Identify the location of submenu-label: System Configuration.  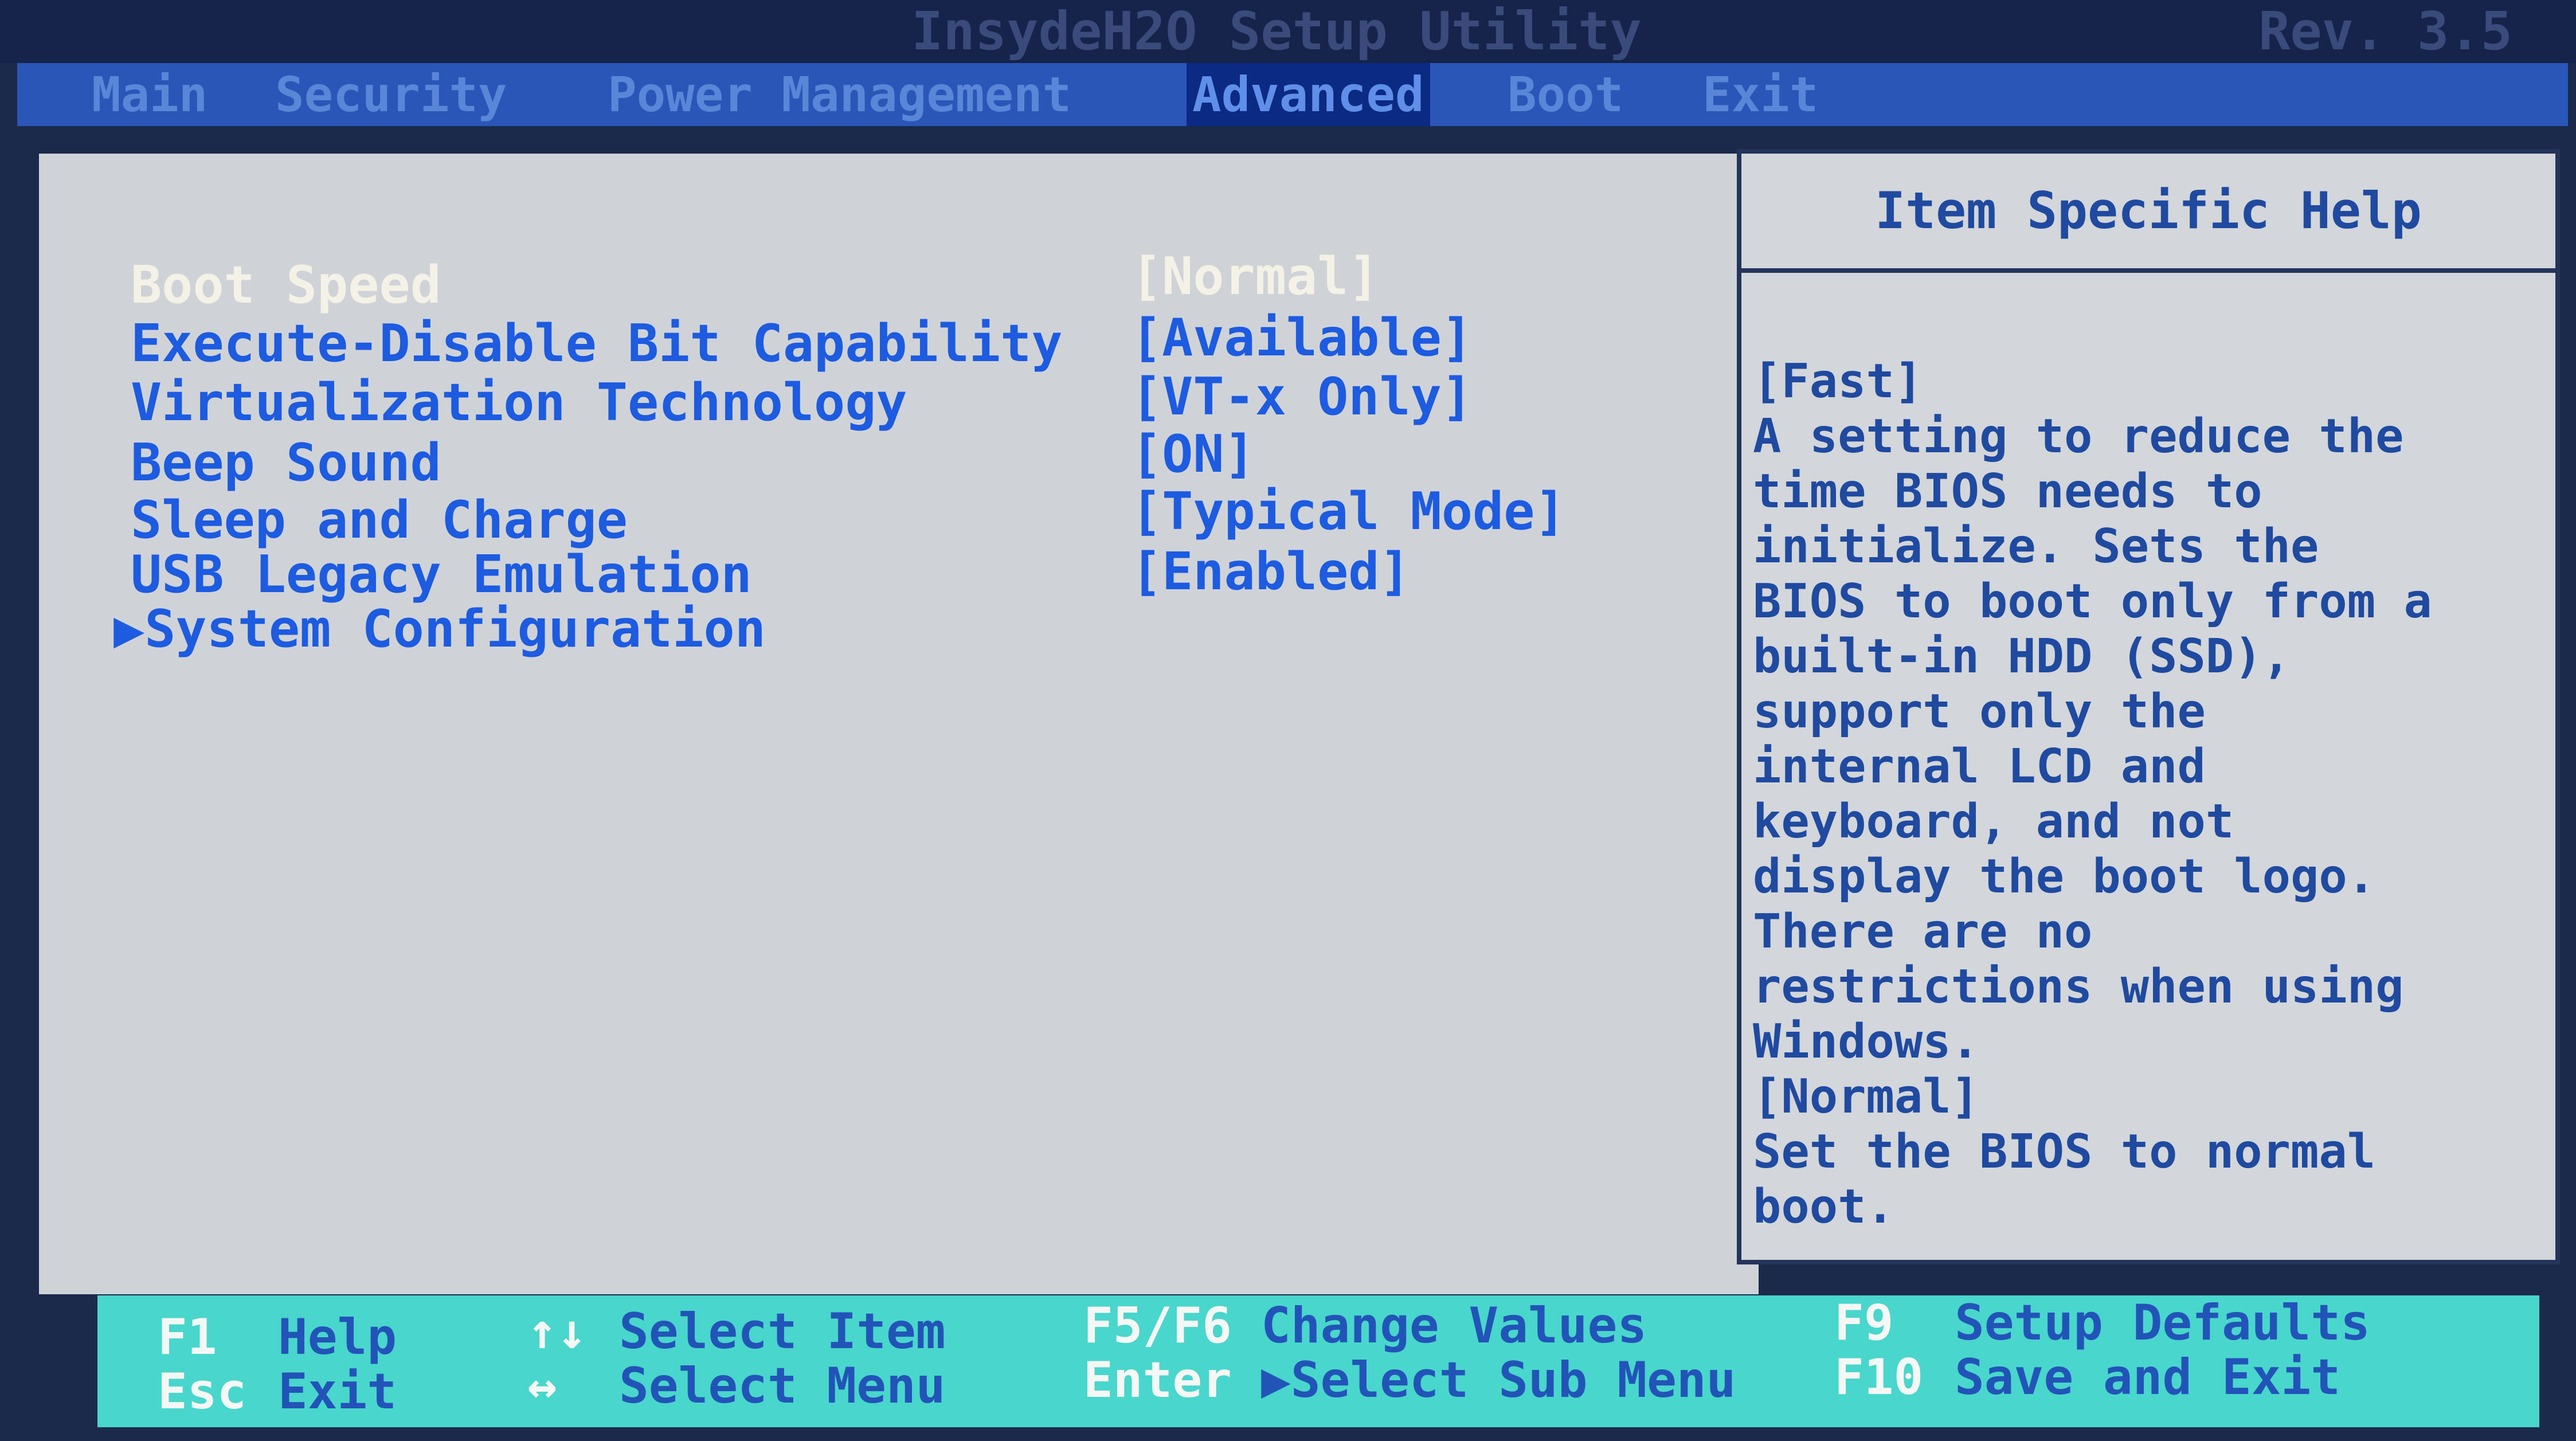
(455, 629).